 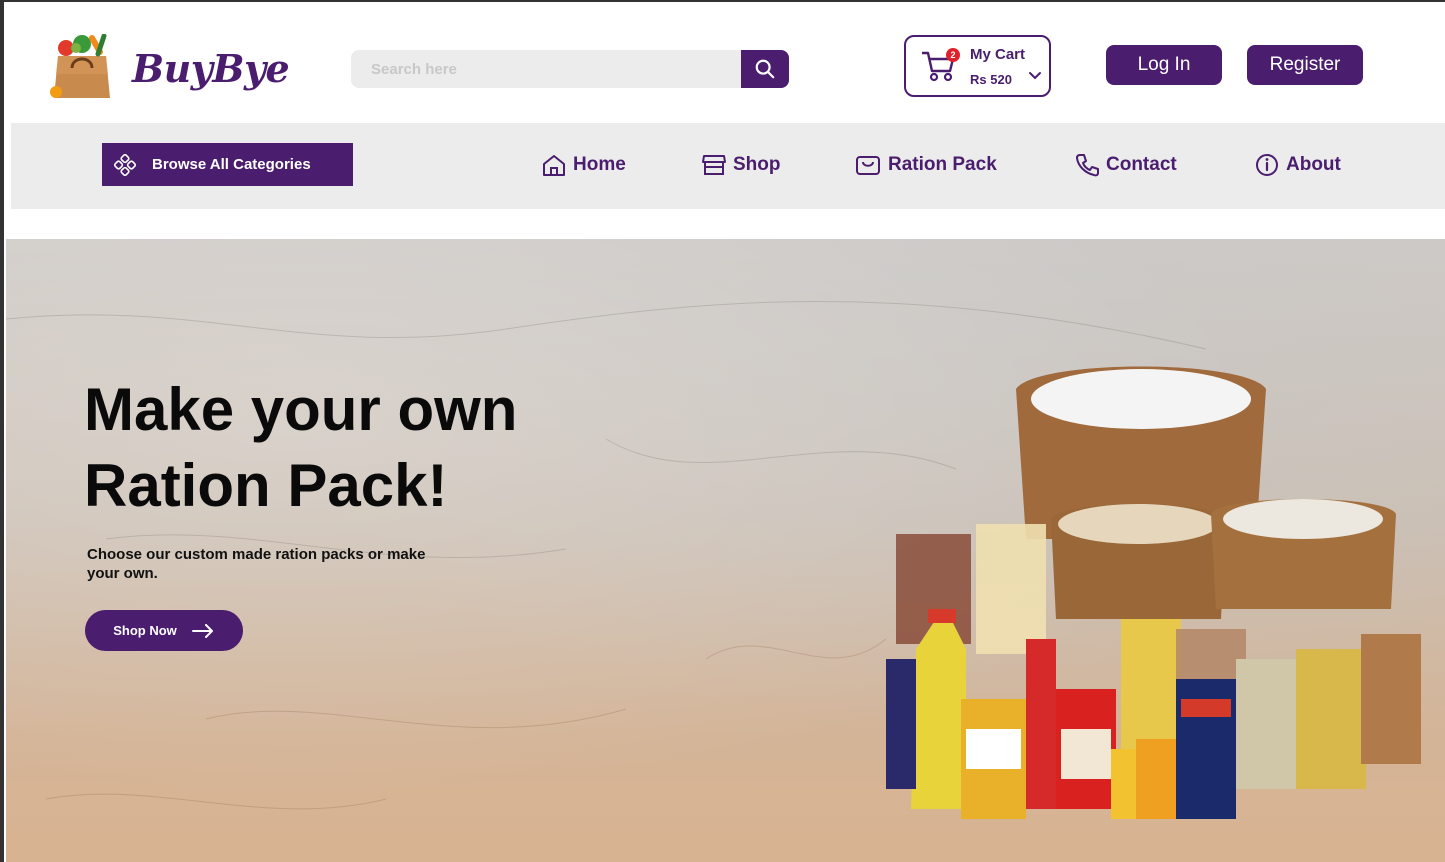 I want to click on nav-item-shop: Shop, so click(x=741, y=165).